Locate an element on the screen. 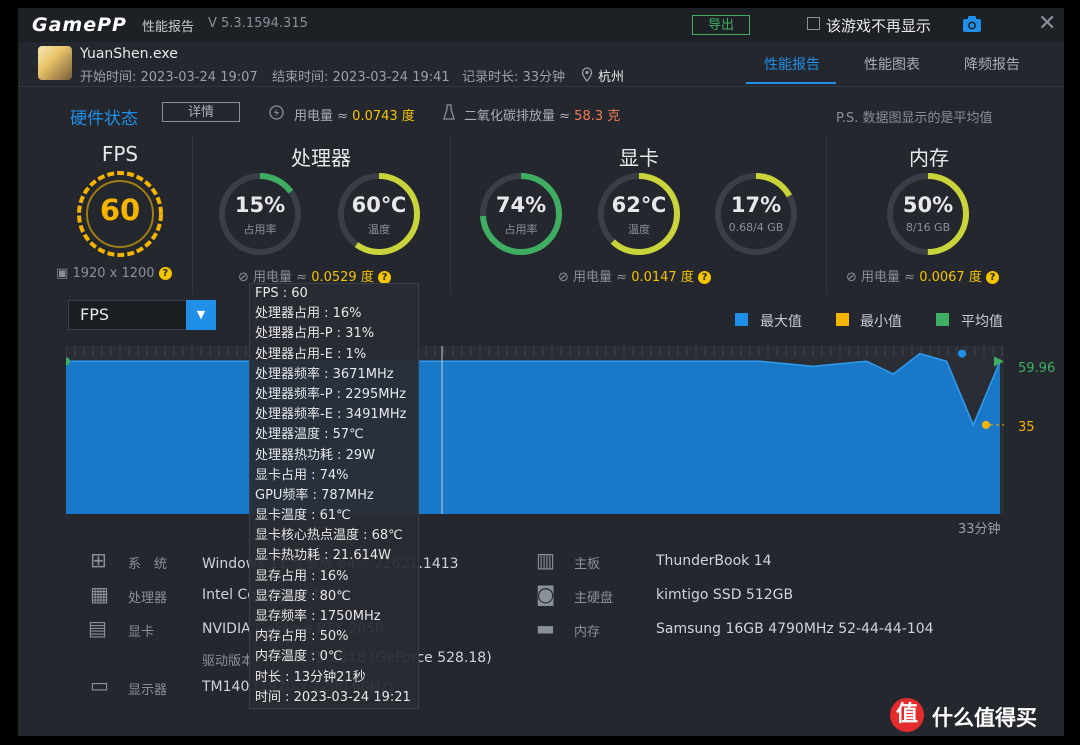  cpu-usage-gauge: 15% 占用率 is located at coordinates (260, 214).